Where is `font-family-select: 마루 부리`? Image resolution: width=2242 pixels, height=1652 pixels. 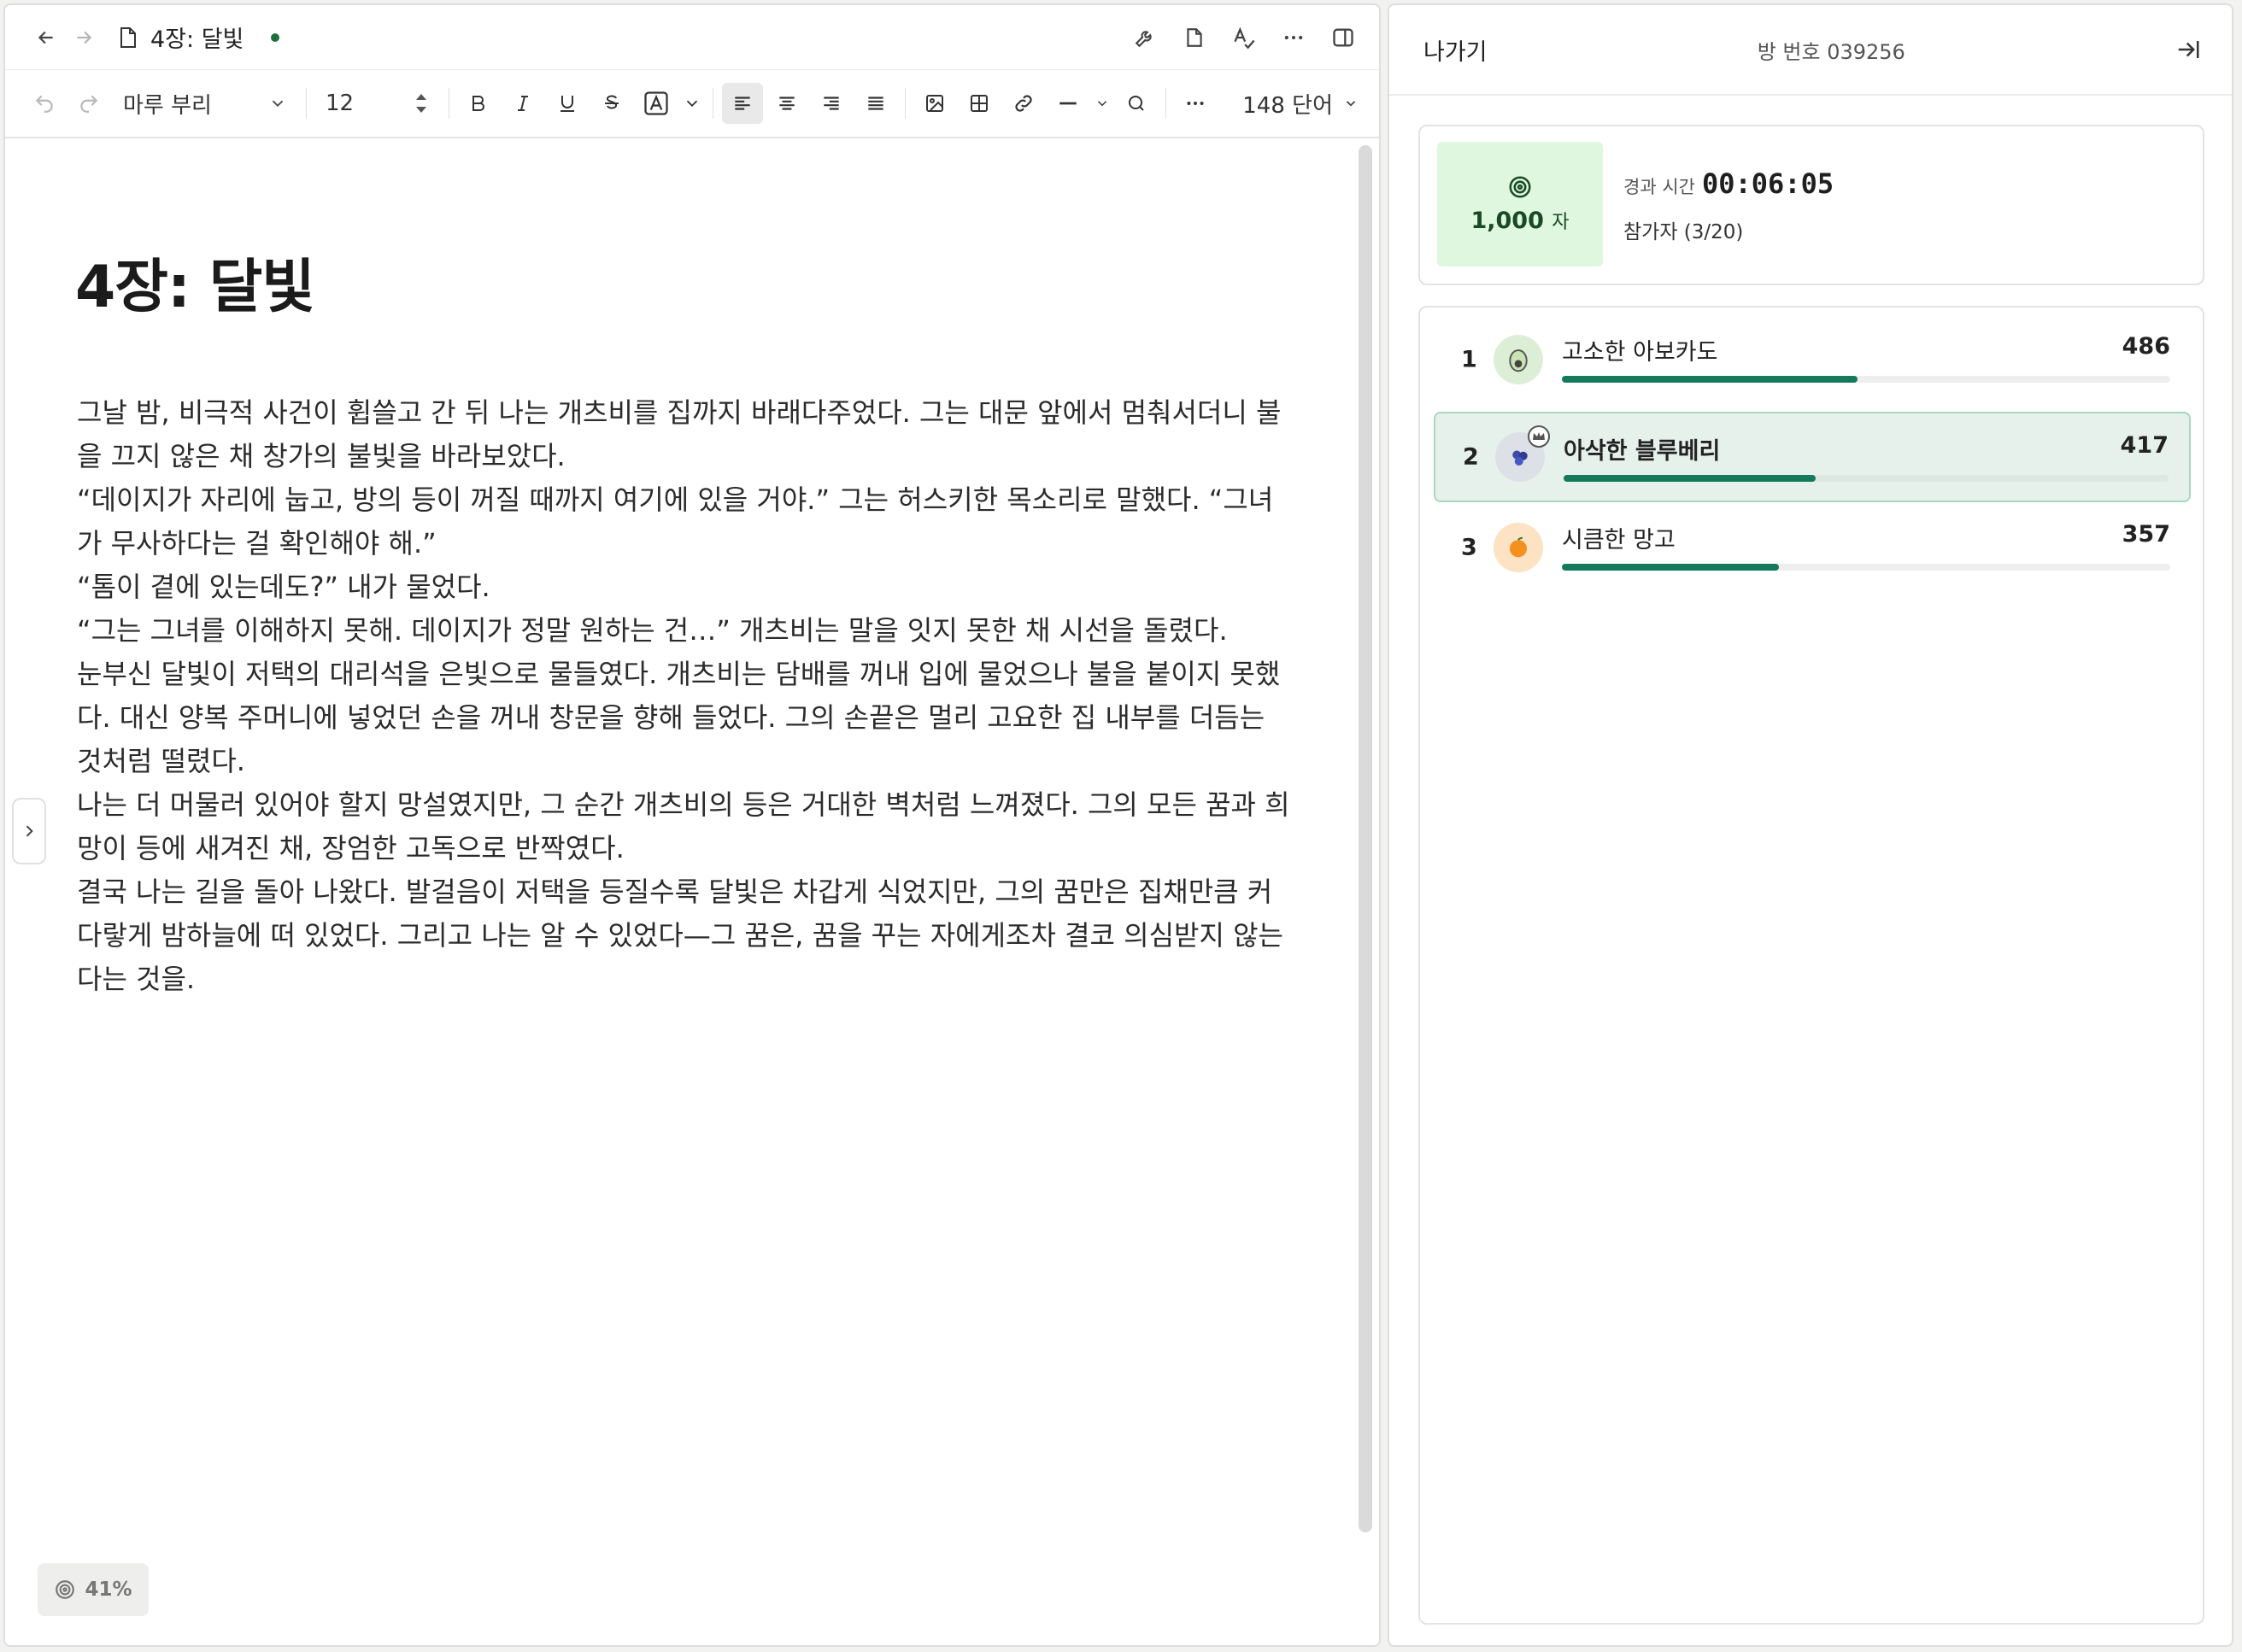 font-family-select: 마루 부리 is located at coordinates (205, 103).